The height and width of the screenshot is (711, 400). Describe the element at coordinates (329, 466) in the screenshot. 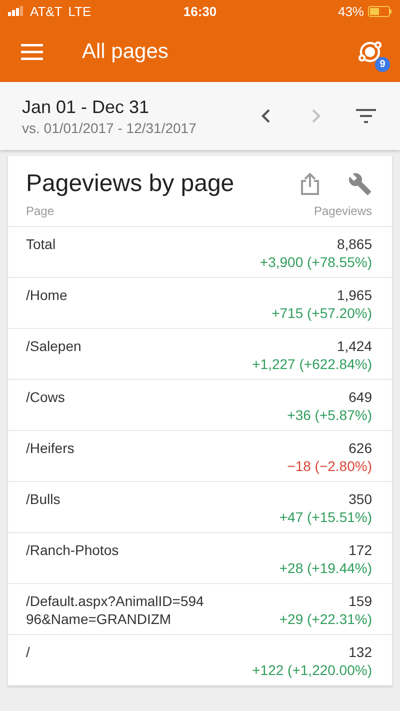

I see `change-value: −18 (−2.80%)` at that location.